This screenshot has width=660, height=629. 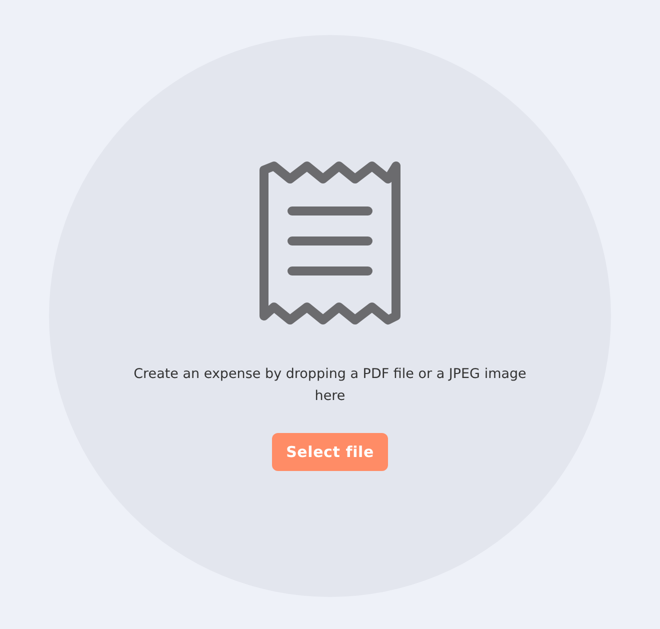 I want to click on receipt-icon, so click(x=330, y=243).